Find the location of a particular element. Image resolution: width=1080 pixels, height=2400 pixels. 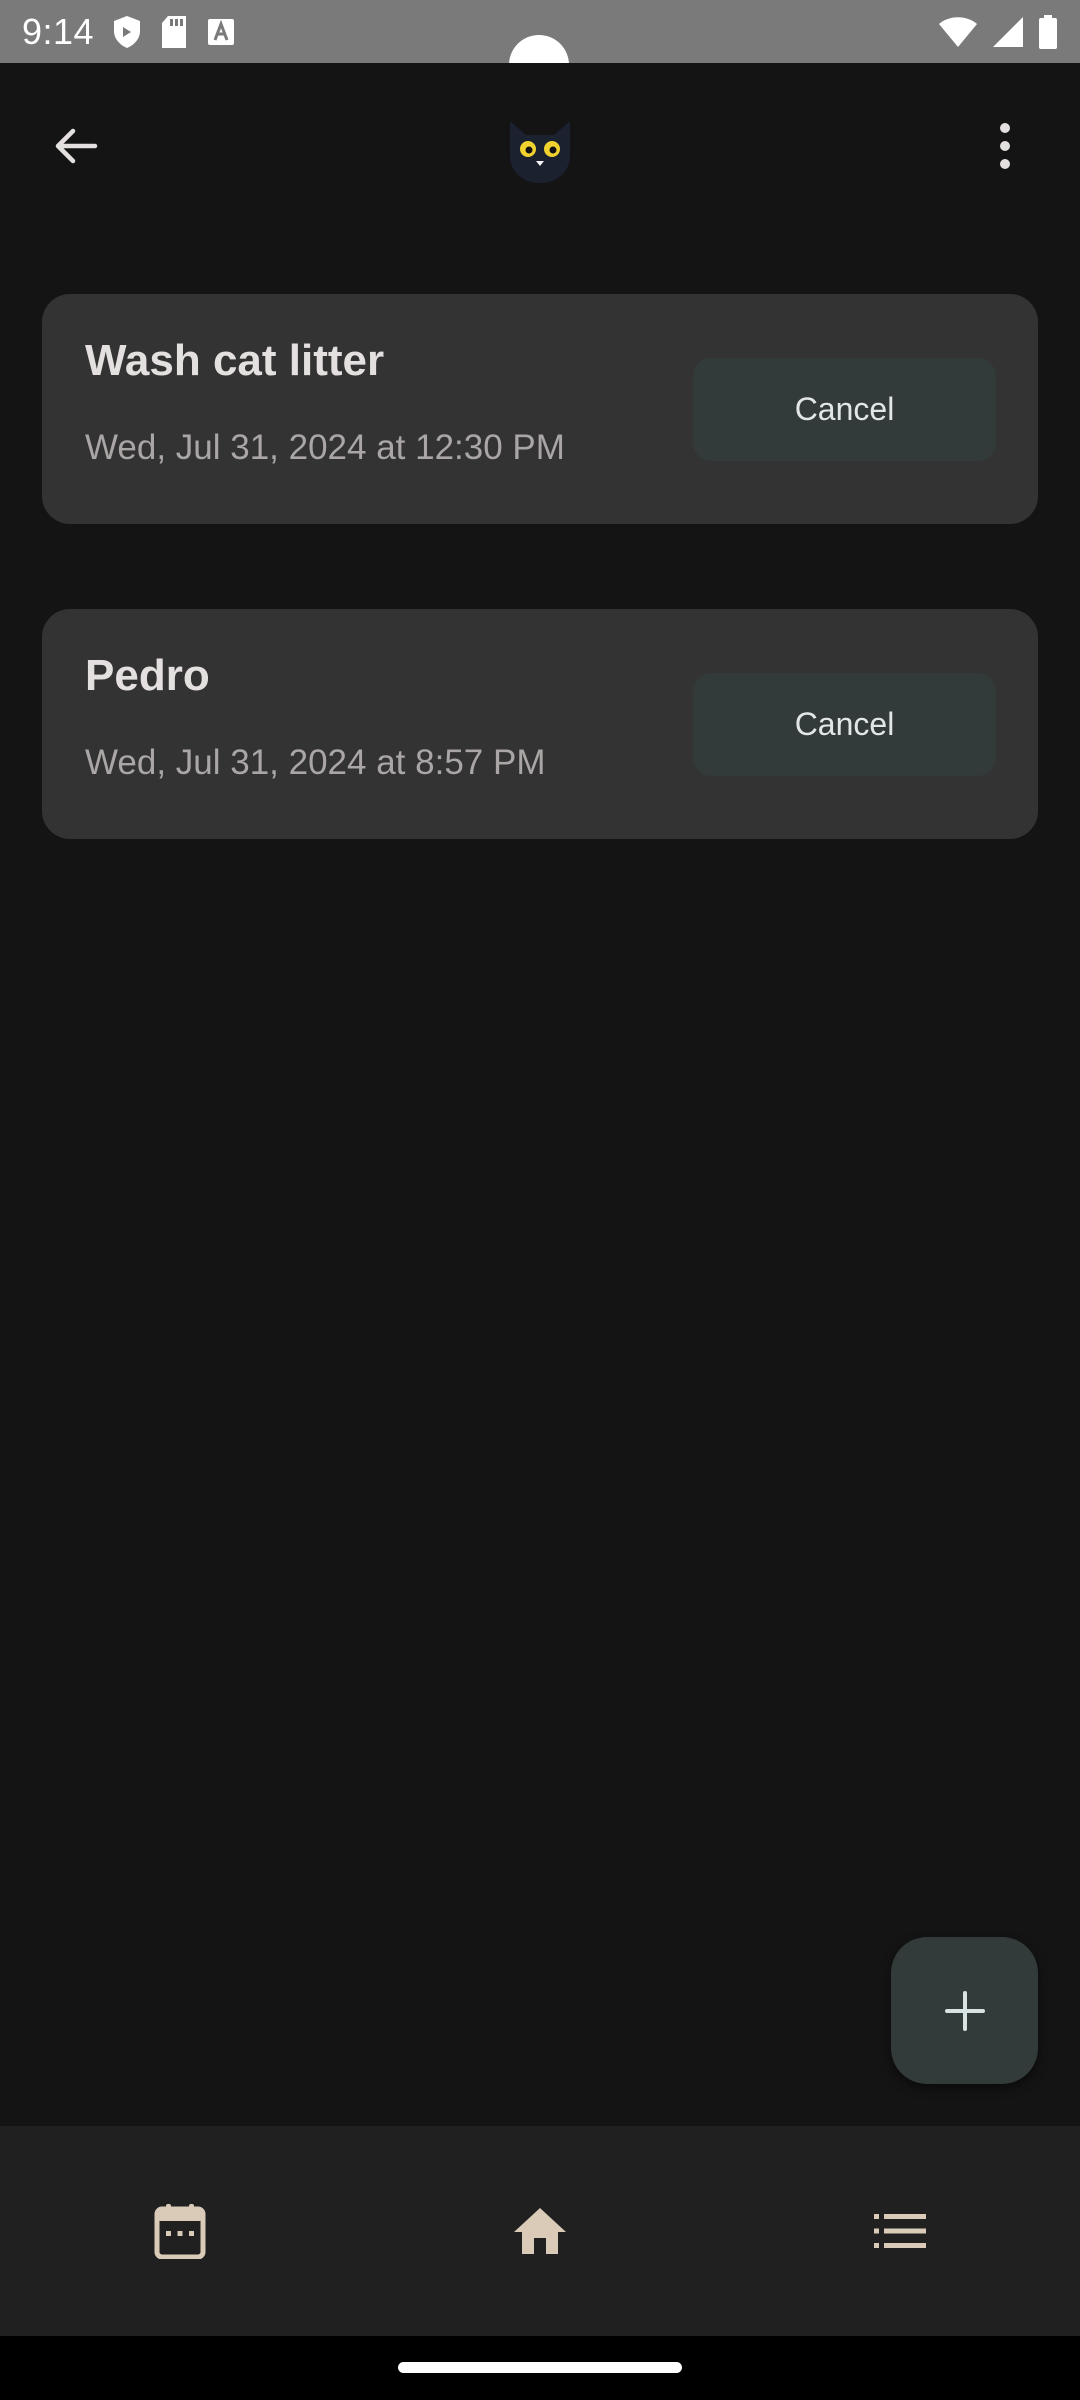

battery-icon is located at coordinates (1048, 31).